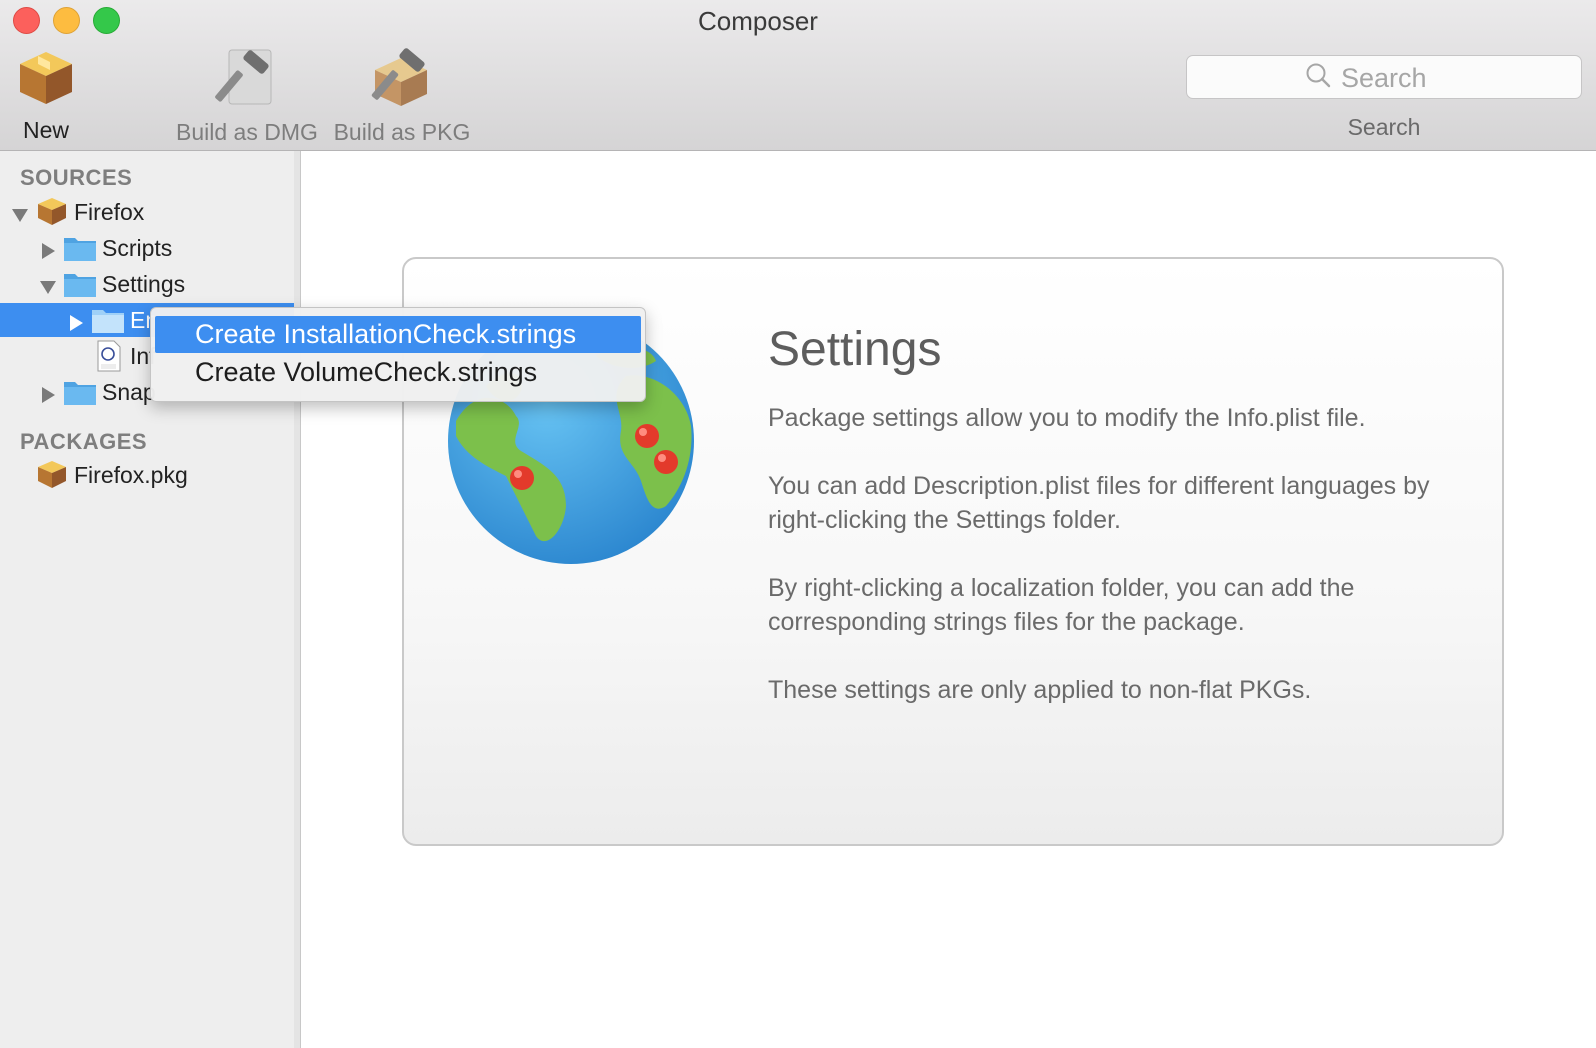 The image size is (1596, 1048). I want to click on sidebar-item-scripts: Scripts, so click(147, 248).